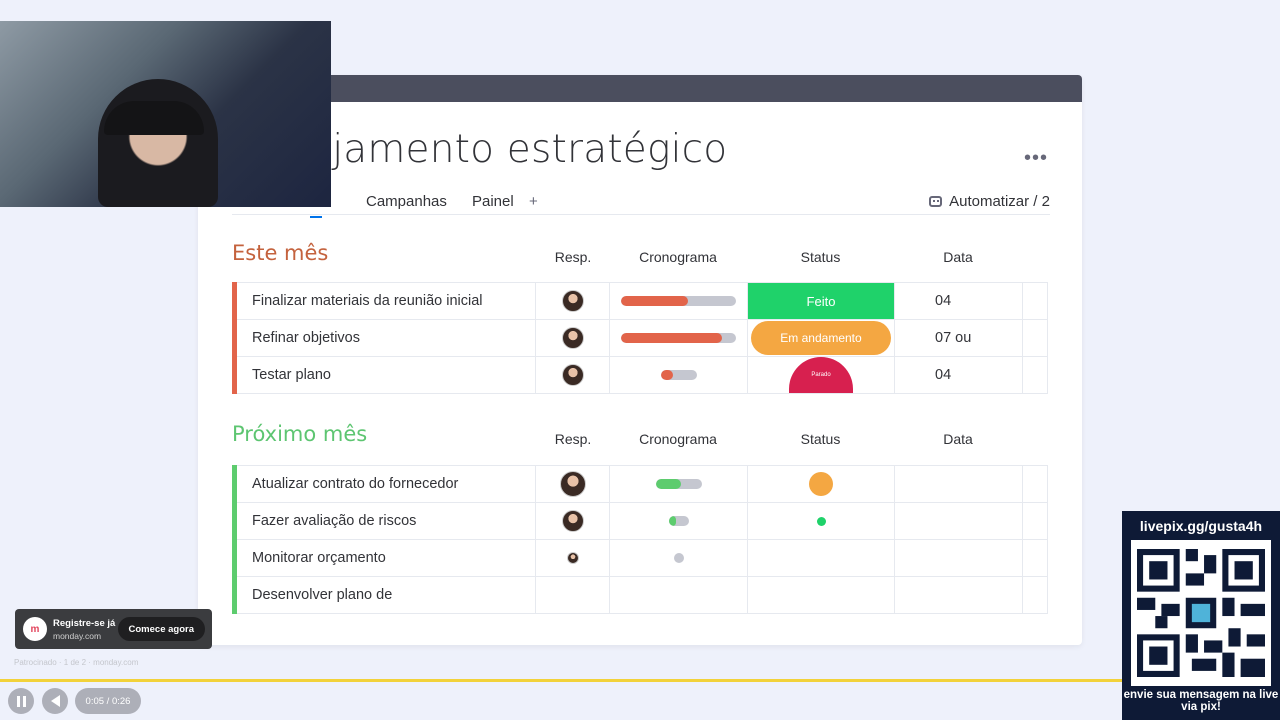 This screenshot has width=1280, height=720. Describe the element at coordinates (641, 202) in the screenshot. I see `view-tabs: al Campanhas Painel + Automatizar / 2` at that location.